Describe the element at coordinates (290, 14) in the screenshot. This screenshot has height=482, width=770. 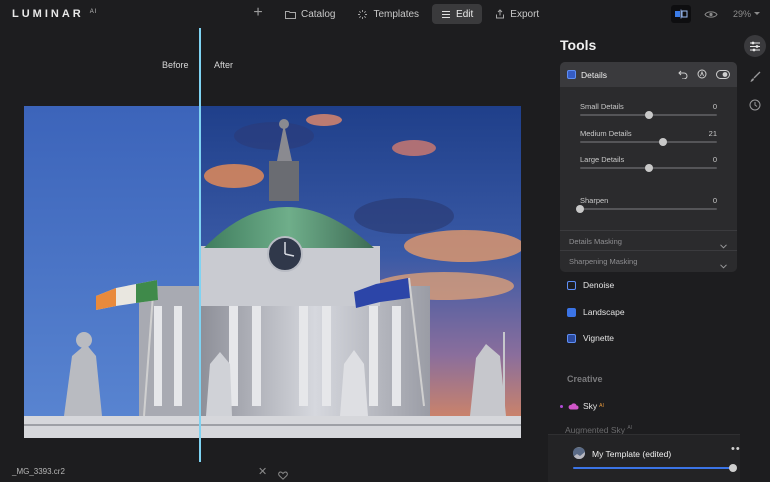
I see `folder-icon` at that location.